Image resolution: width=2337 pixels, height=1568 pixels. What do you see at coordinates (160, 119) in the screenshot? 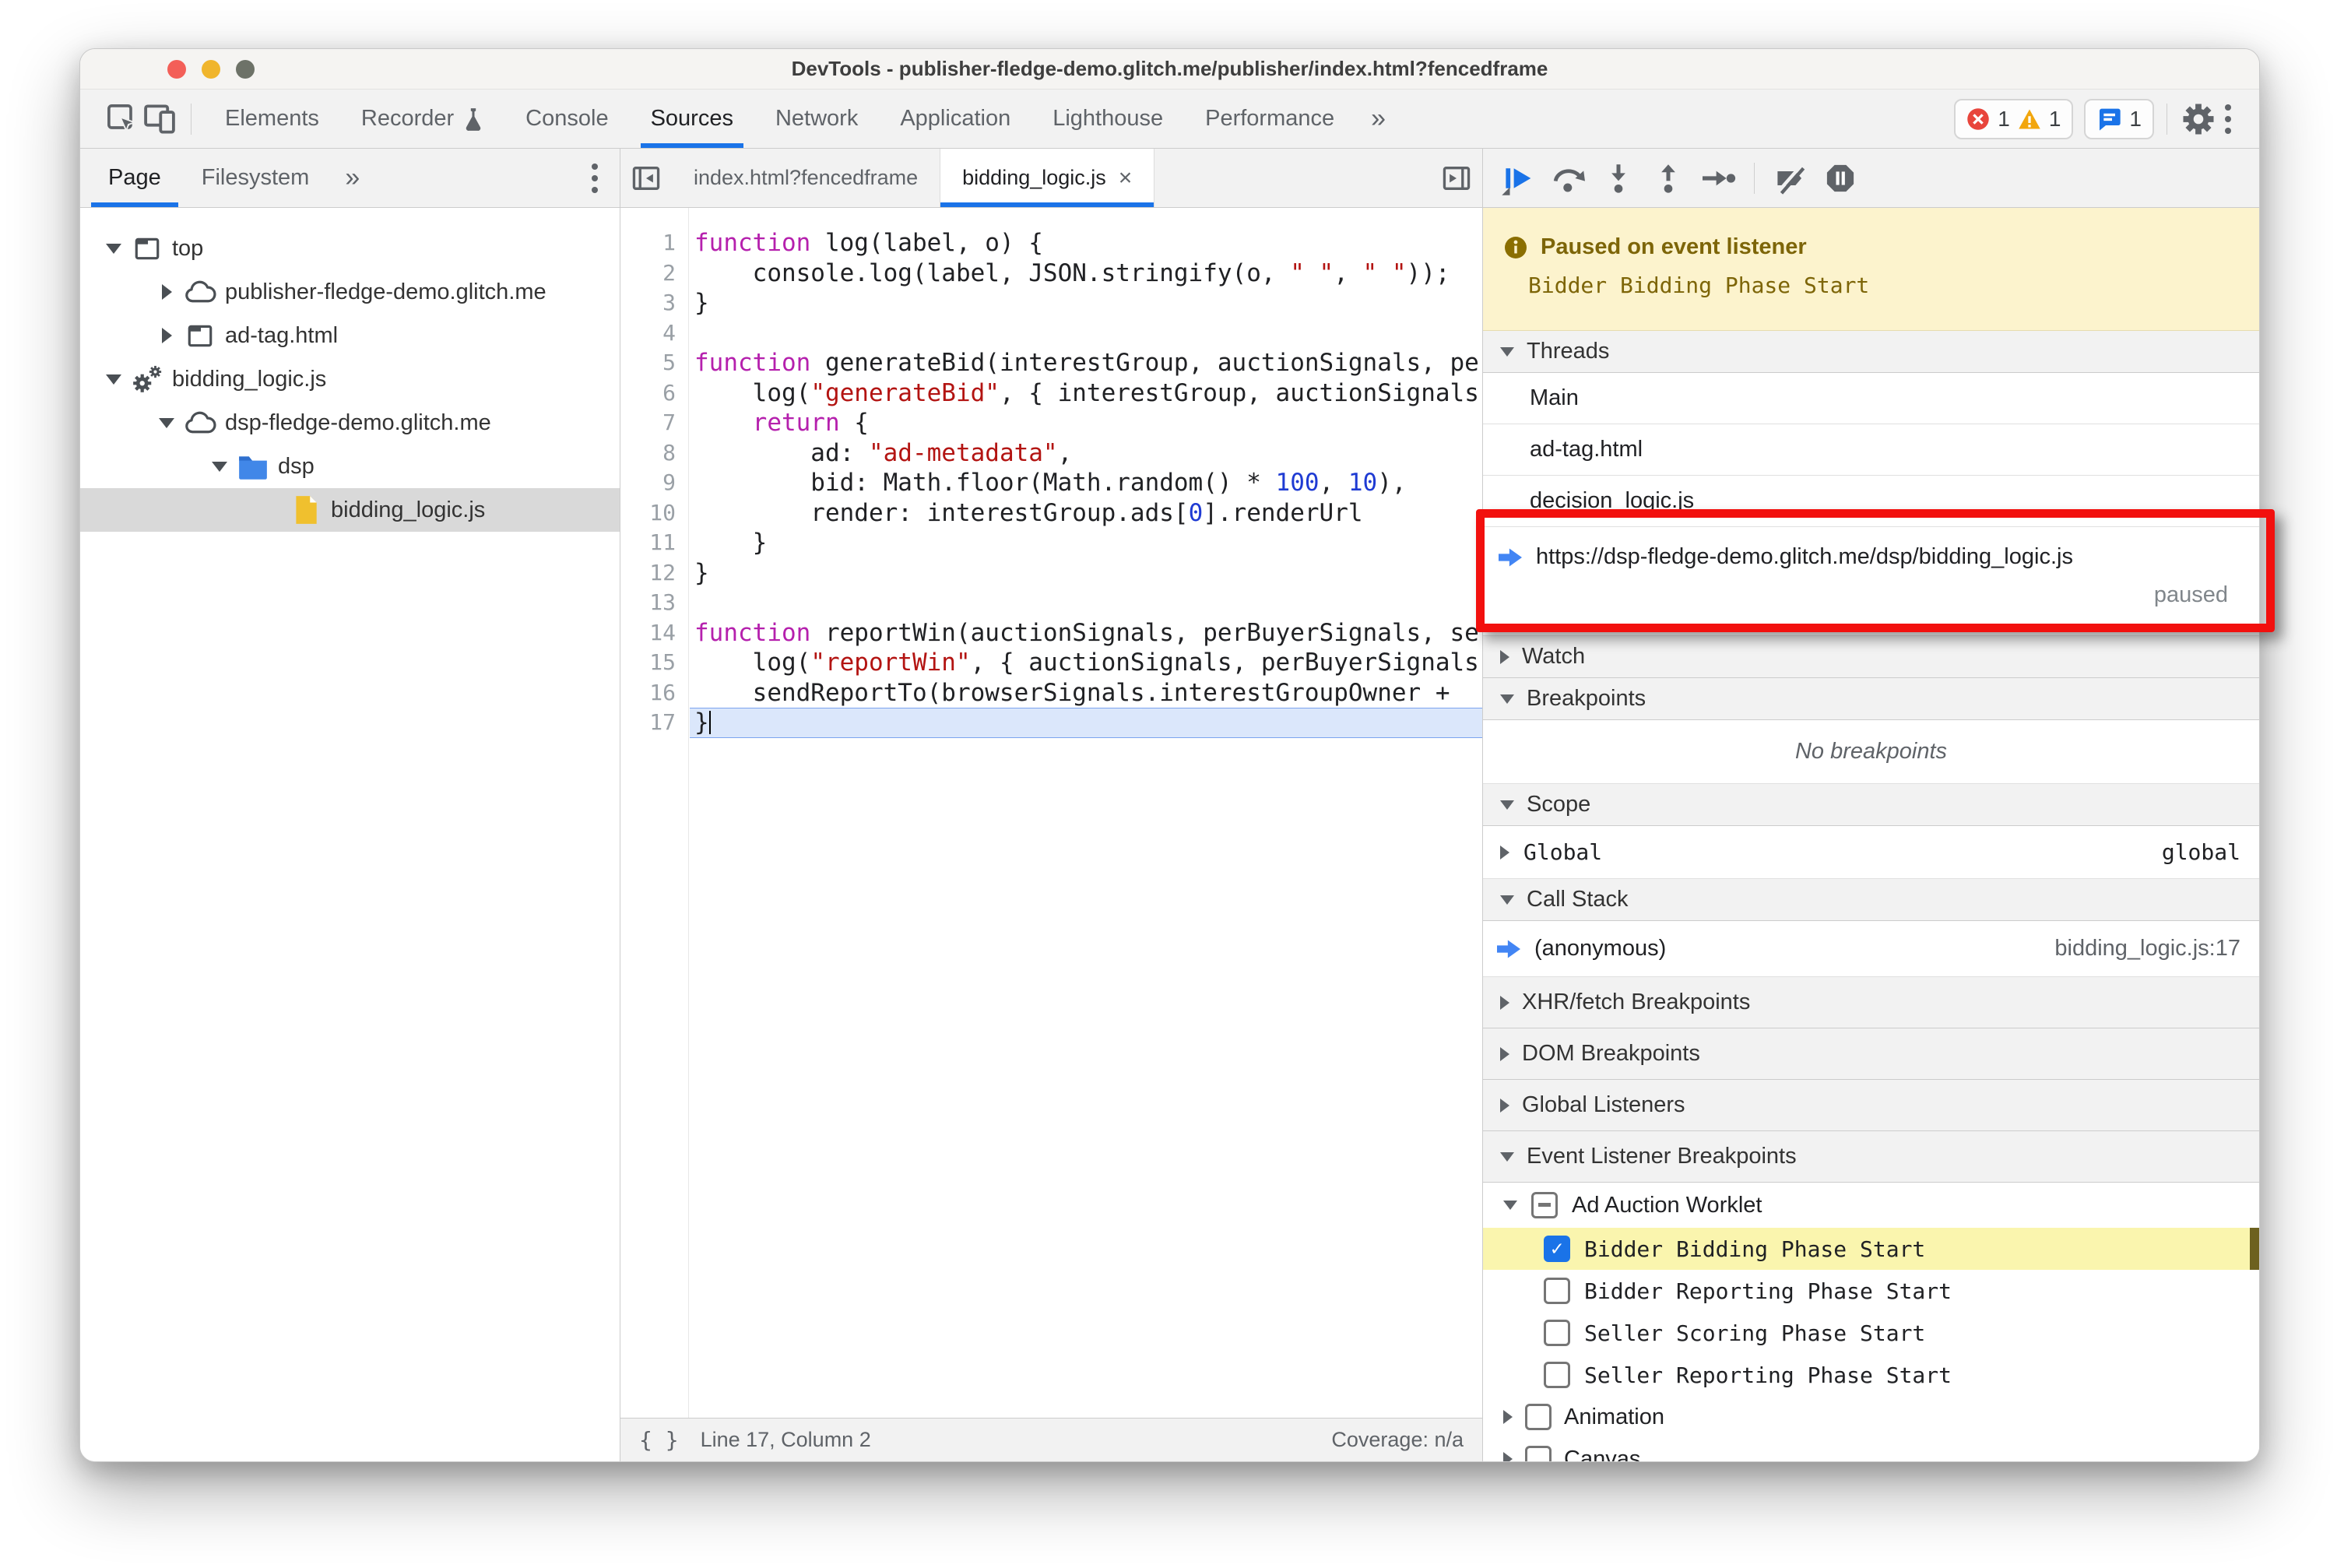
I see `device-toolbar-button` at bounding box center [160, 119].